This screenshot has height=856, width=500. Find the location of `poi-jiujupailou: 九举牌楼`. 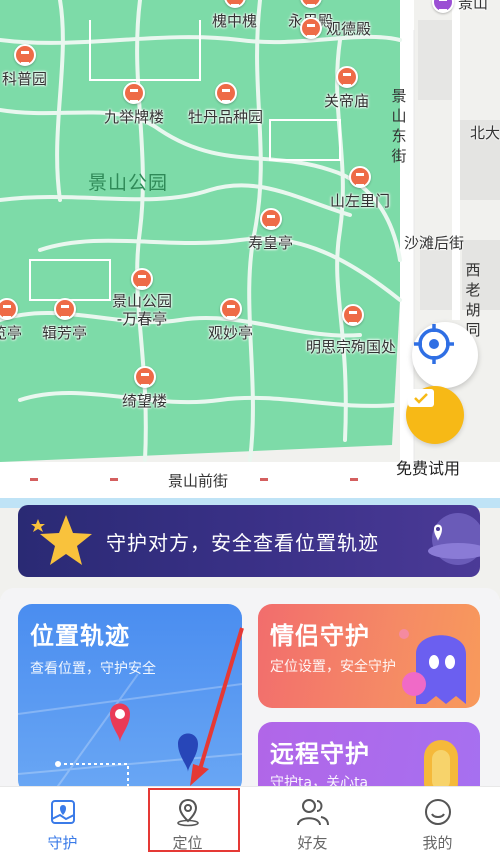

poi-jiujupailou: 九举牌楼 is located at coordinates (134, 104).